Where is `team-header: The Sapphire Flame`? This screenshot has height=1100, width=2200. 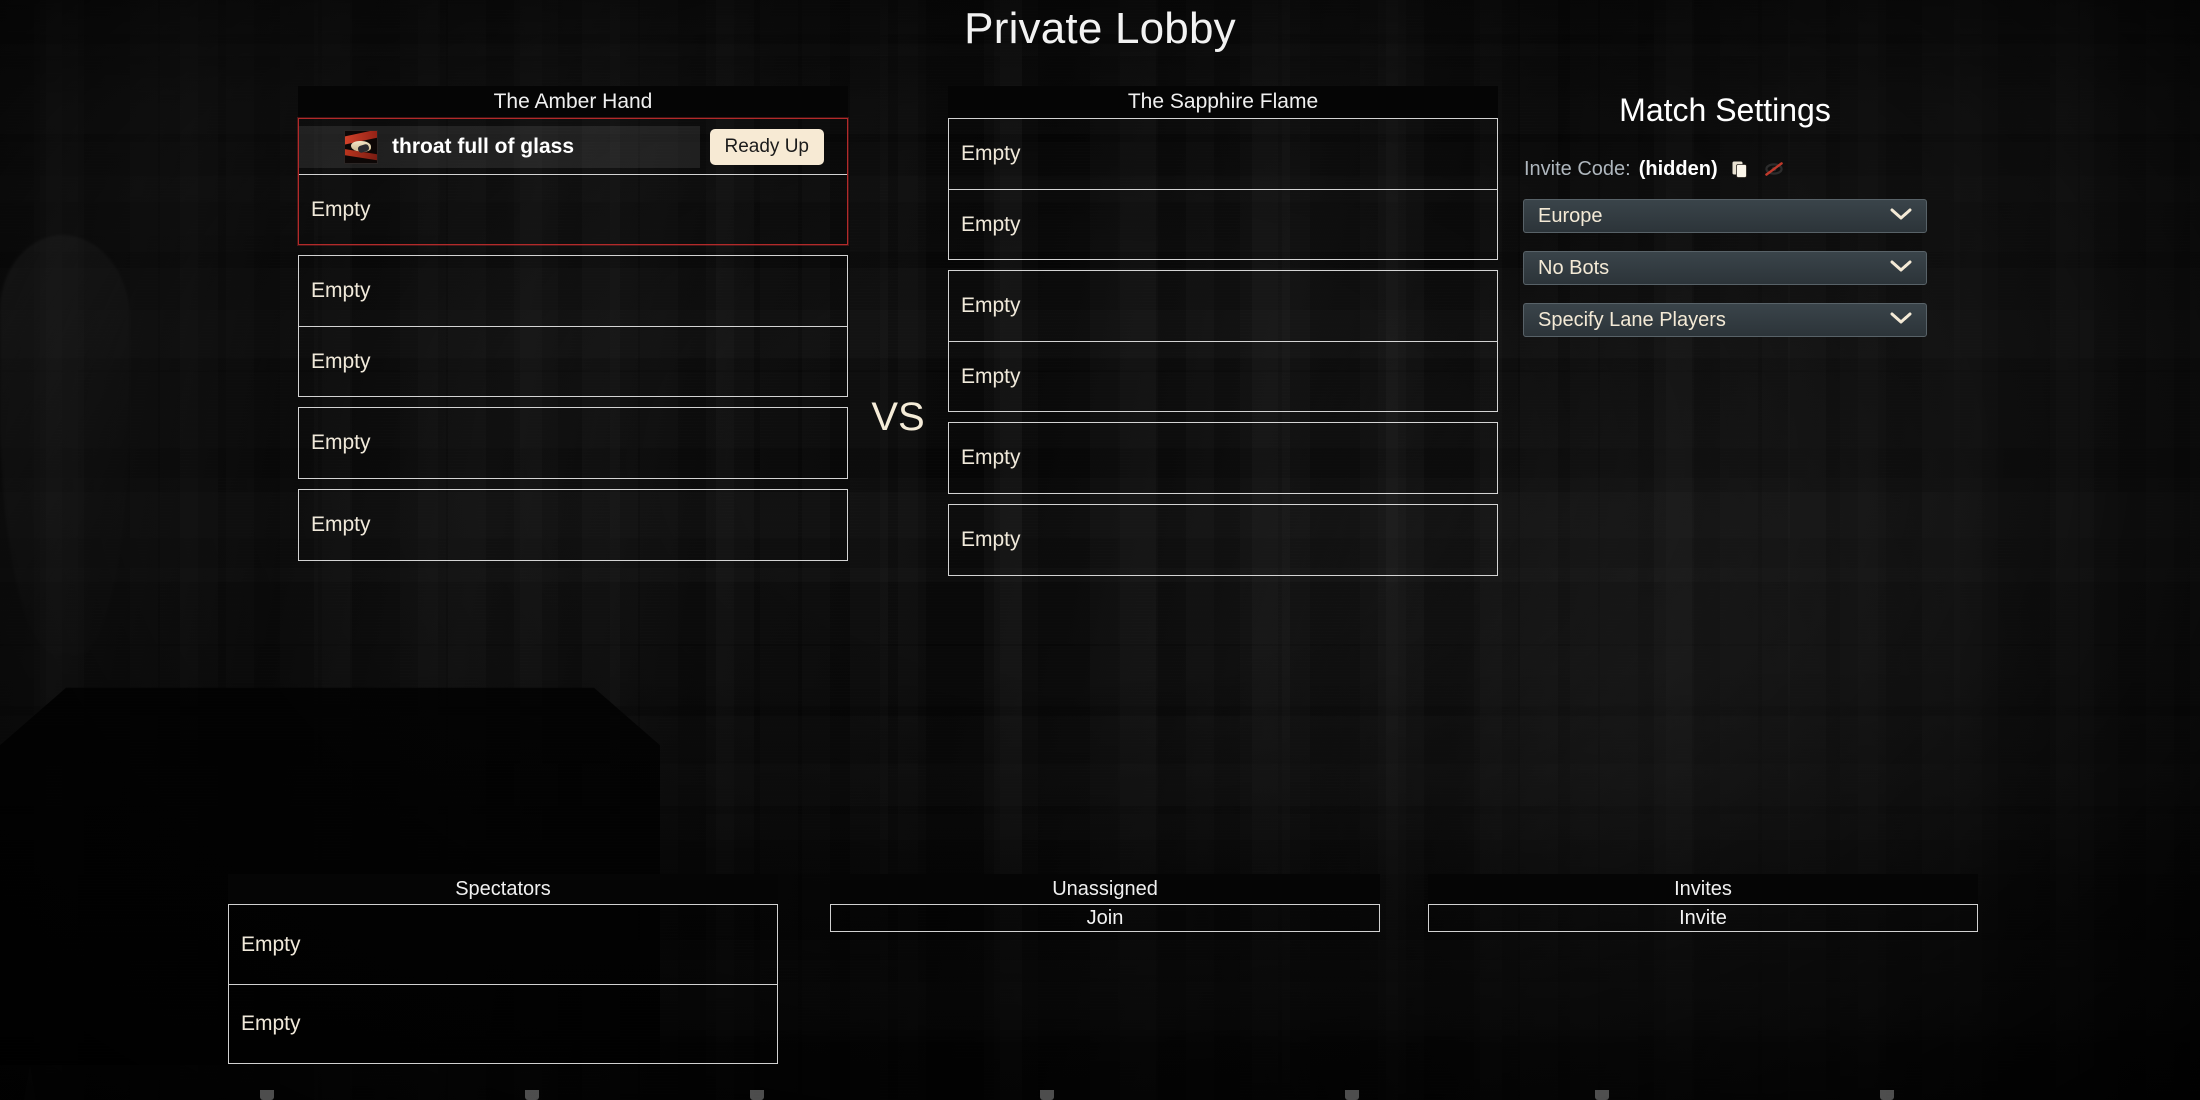 team-header: The Sapphire Flame is located at coordinates (1223, 102).